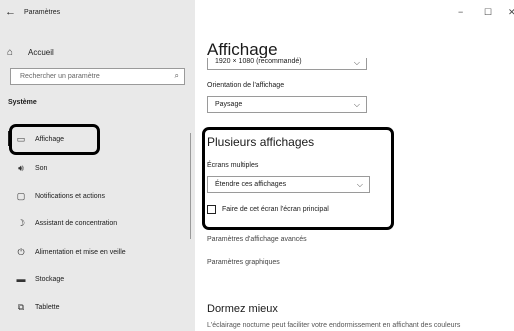 The height and width of the screenshot is (331, 514). I want to click on maximize-icon: ☐, so click(488, 12).